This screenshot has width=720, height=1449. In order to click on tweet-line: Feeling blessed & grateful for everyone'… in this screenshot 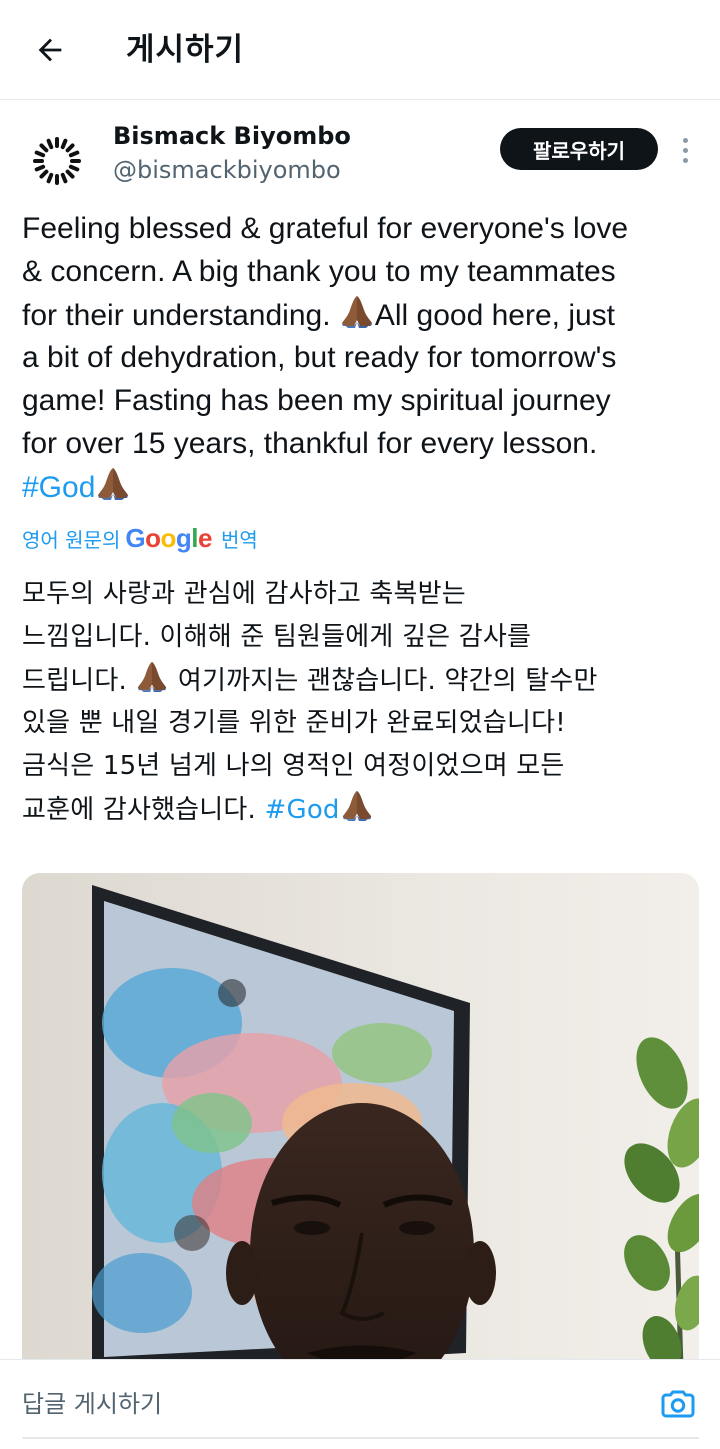, I will do `click(325, 228)`.